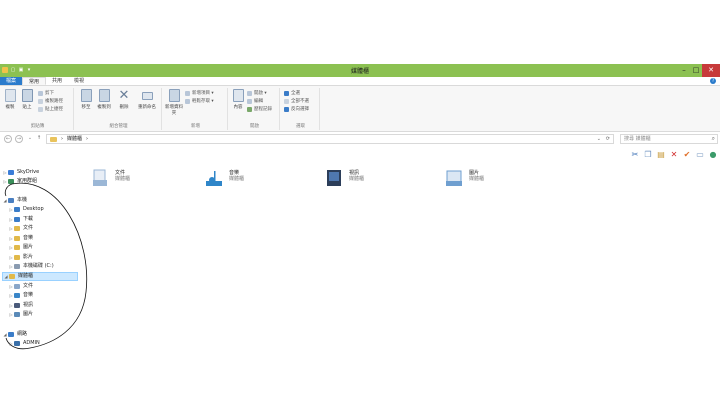  What do you see at coordinates (46, 219) in the screenshot?
I see `nav-item-downloads: ▷ 下載` at bounding box center [46, 219].